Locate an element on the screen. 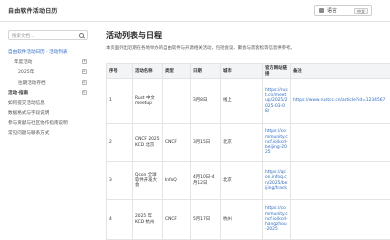  page-title: 活动列表与日程 is located at coordinates (134, 35).